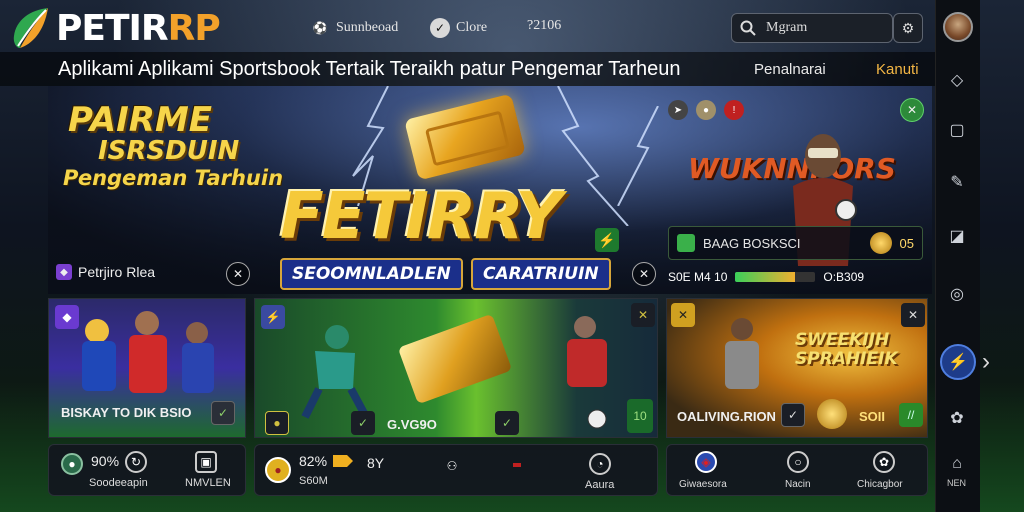 This screenshot has height=512, width=1024. Describe the element at coordinates (957, 294) in the screenshot. I see `basketball-icon: ◎` at that location.